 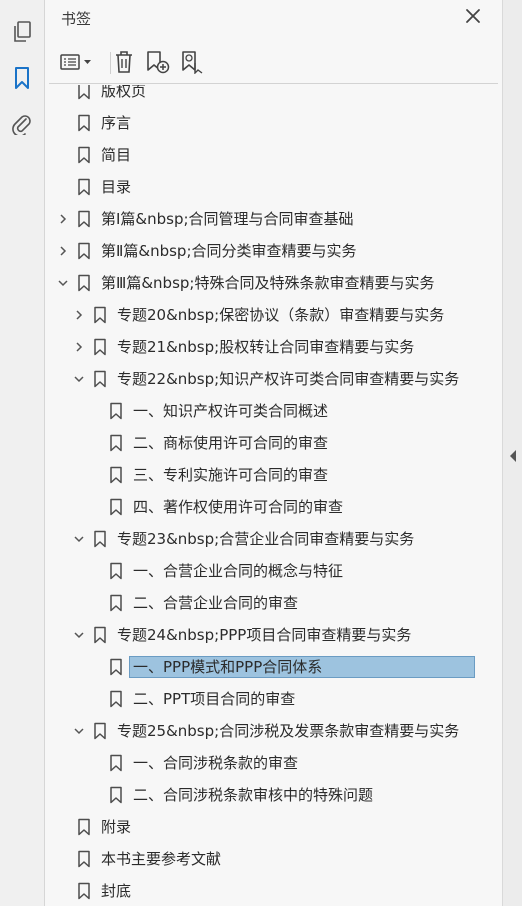 I want to click on bookmark-item-label: 封底, so click(x=116, y=891).